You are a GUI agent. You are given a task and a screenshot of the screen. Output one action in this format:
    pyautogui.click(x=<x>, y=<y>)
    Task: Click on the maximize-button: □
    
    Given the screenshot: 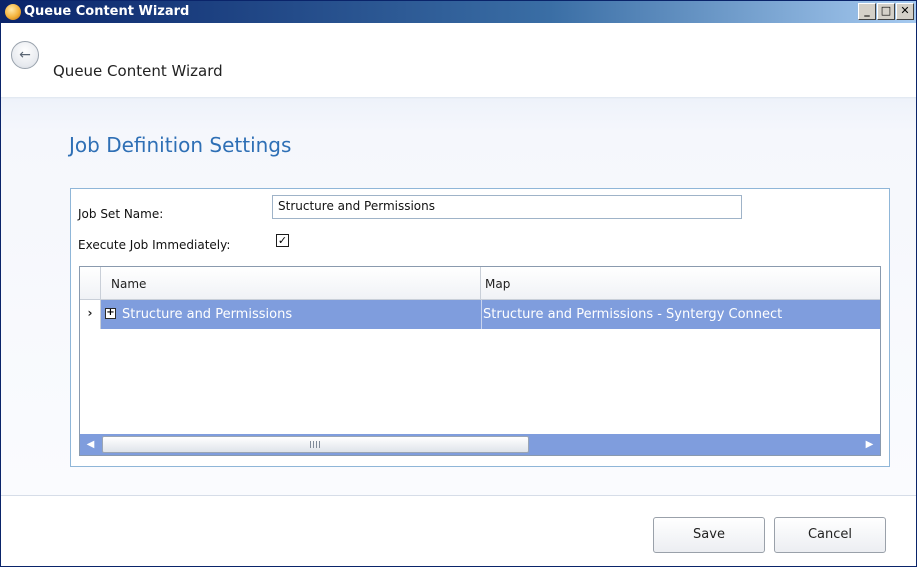 What is the action you would take?
    pyautogui.click(x=886, y=11)
    